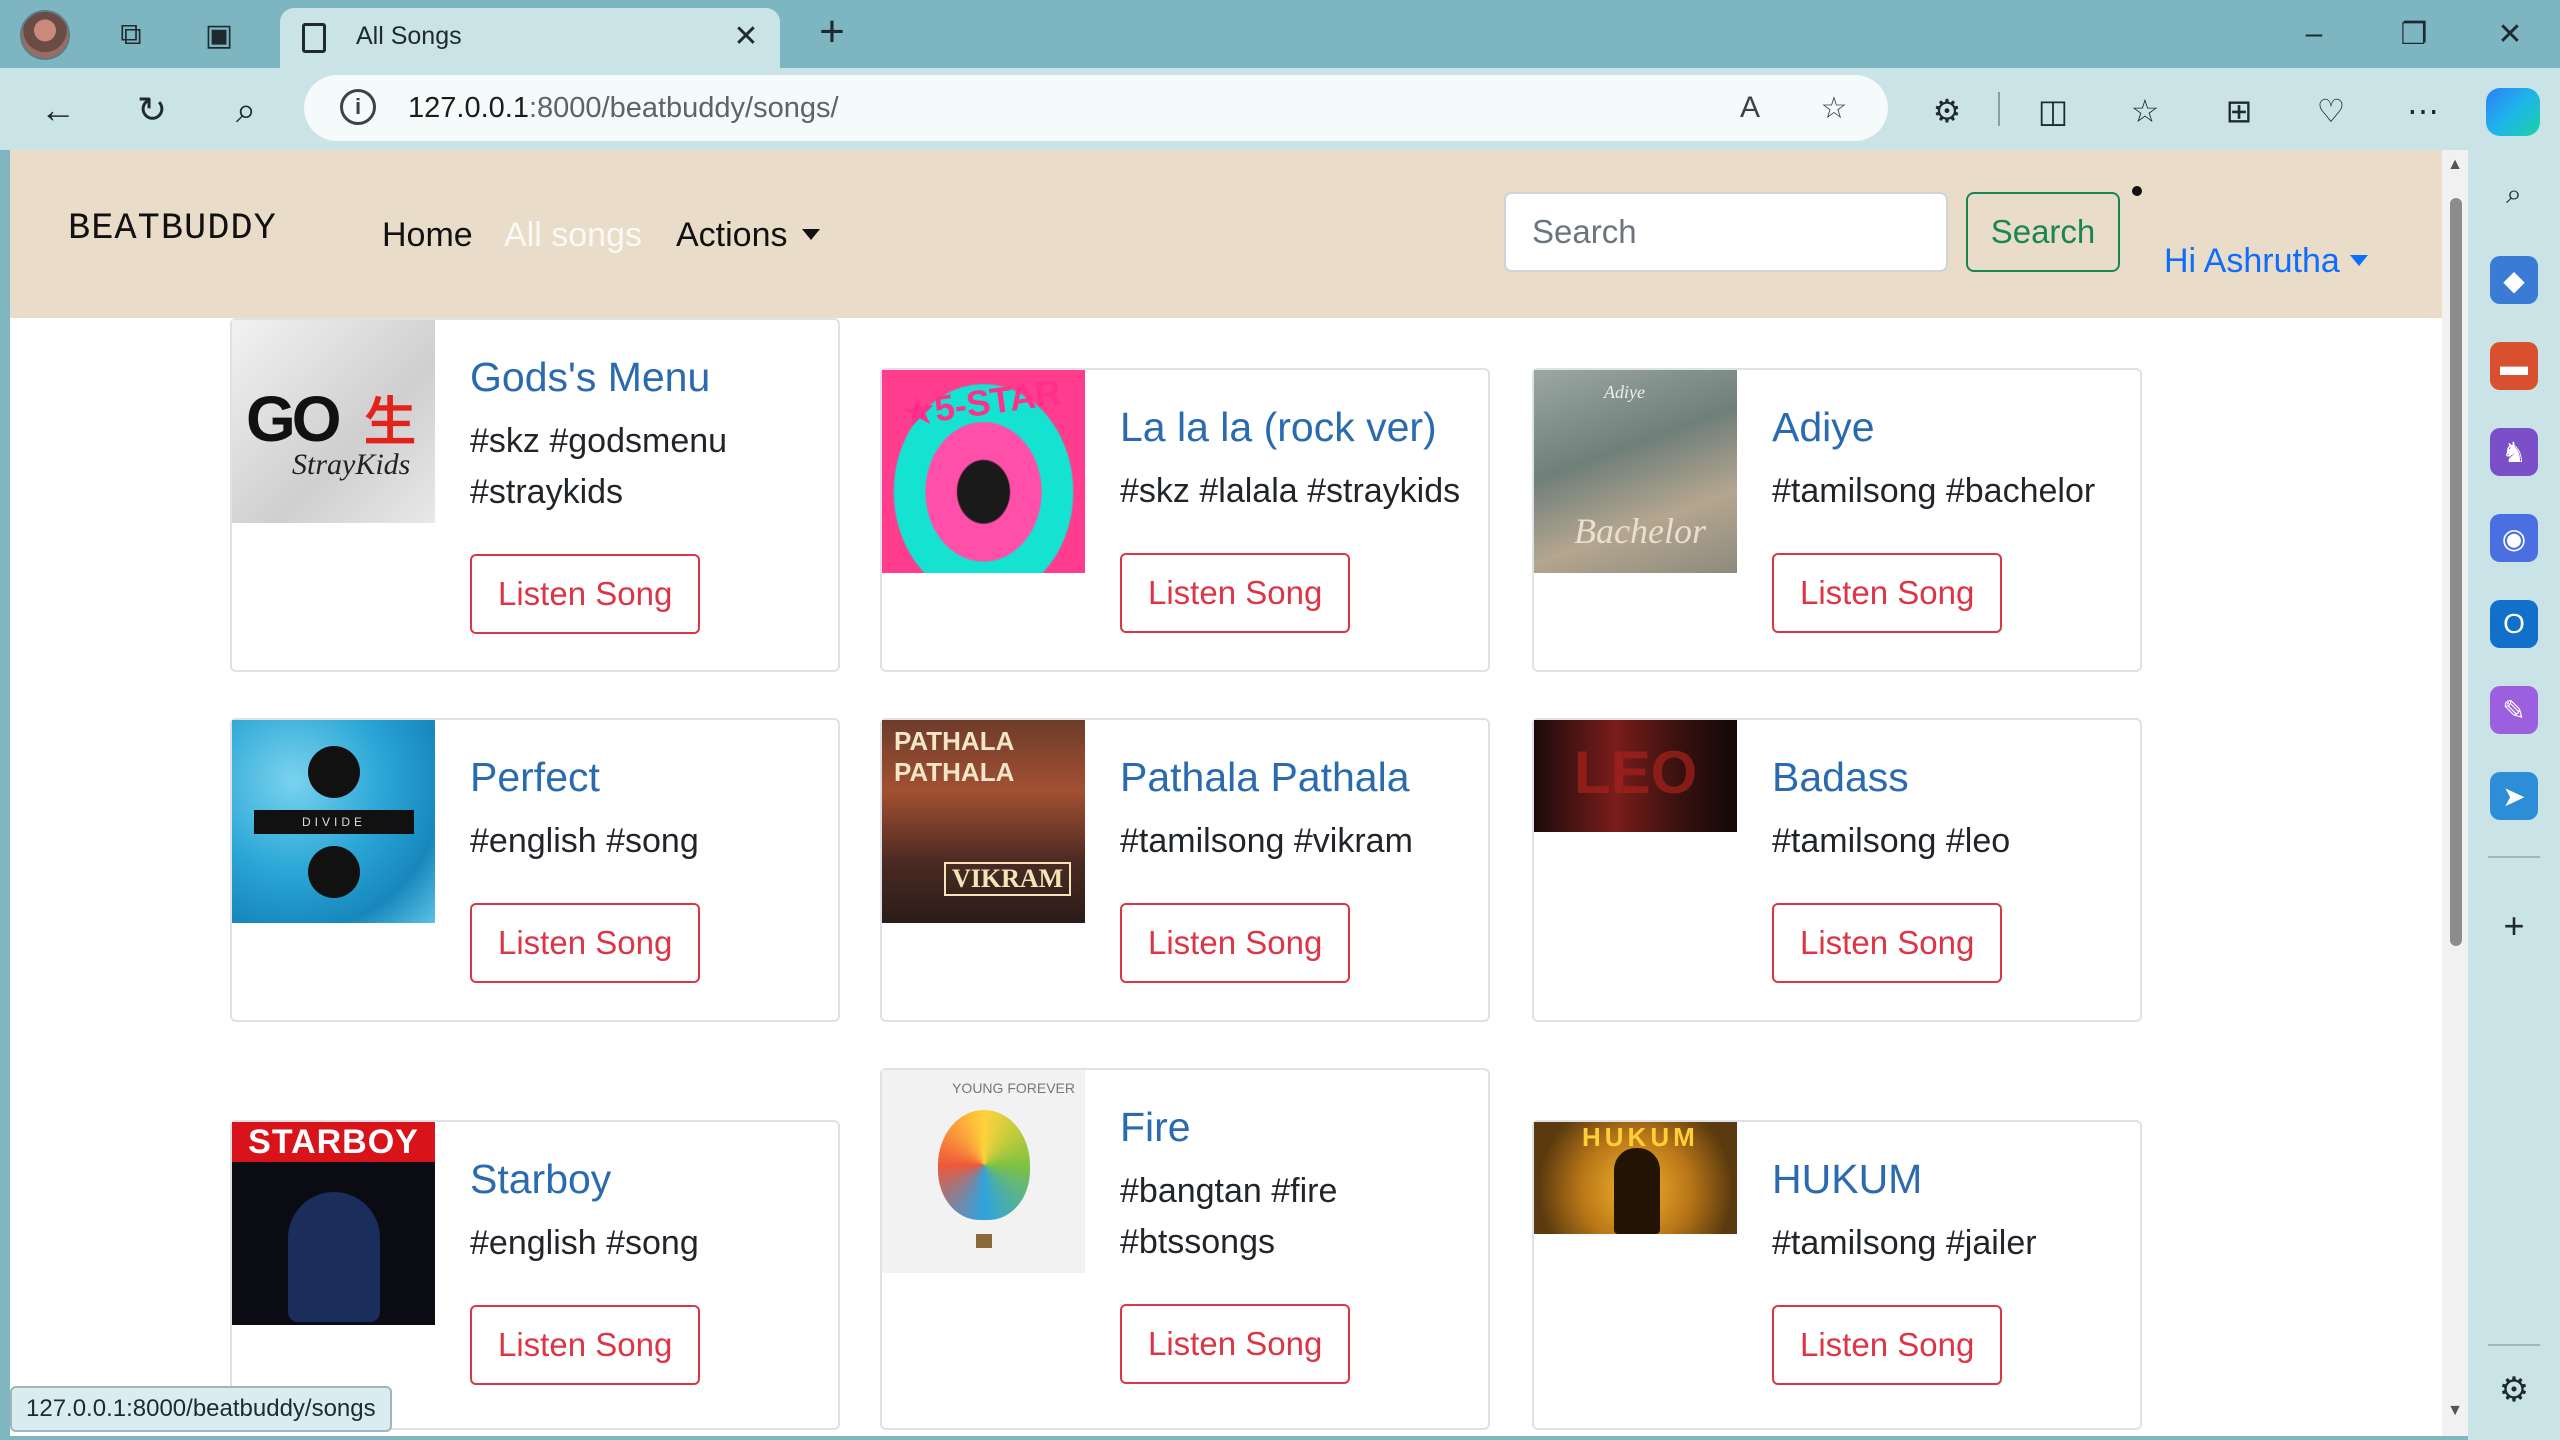  I want to click on url-host: 127.0.0.1, so click(468, 108).